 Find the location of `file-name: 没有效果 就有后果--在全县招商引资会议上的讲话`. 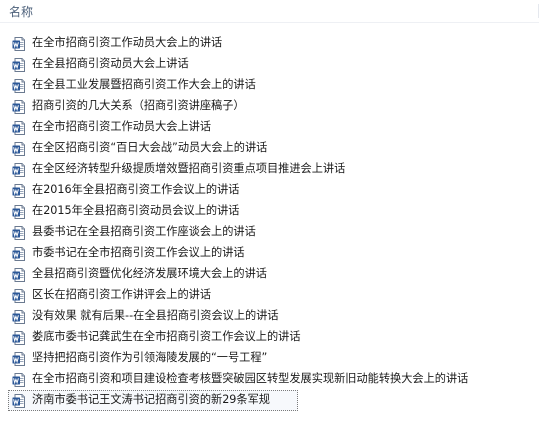

file-name: 没有效果 就有后果--在全县招商引资会议上的讲话 is located at coordinates (155, 315).